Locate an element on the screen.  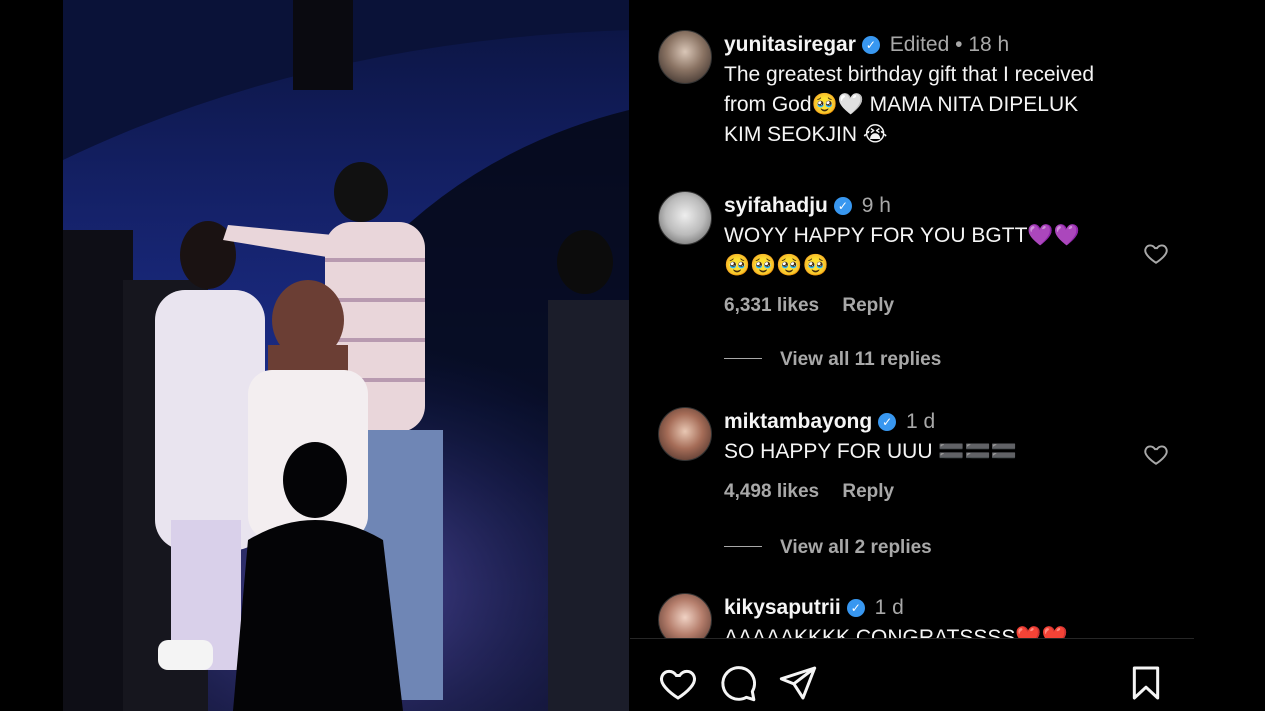
author-username: yunitasiregar is located at coordinates (790, 44).